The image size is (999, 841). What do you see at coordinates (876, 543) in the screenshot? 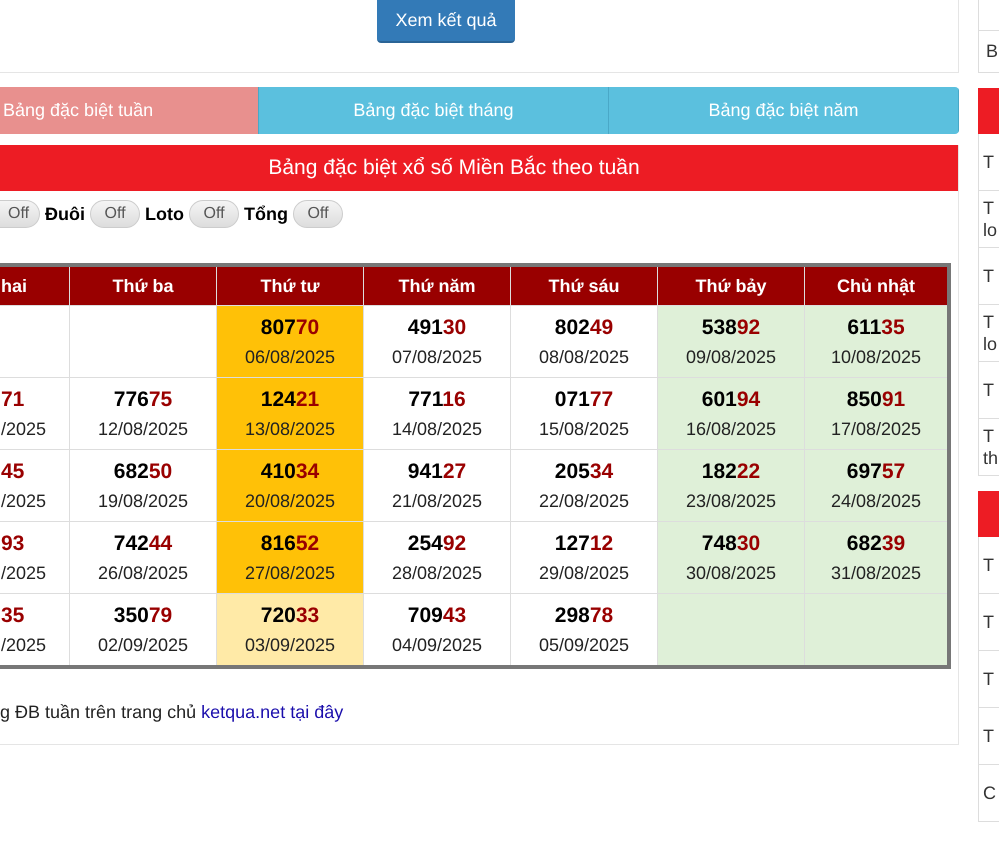
I see `result-number: 68239` at bounding box center [876, 543].